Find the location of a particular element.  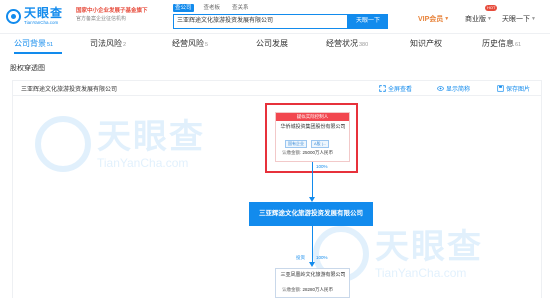

tab-company-development: 公司发展 is located at coordinates (272, 43).